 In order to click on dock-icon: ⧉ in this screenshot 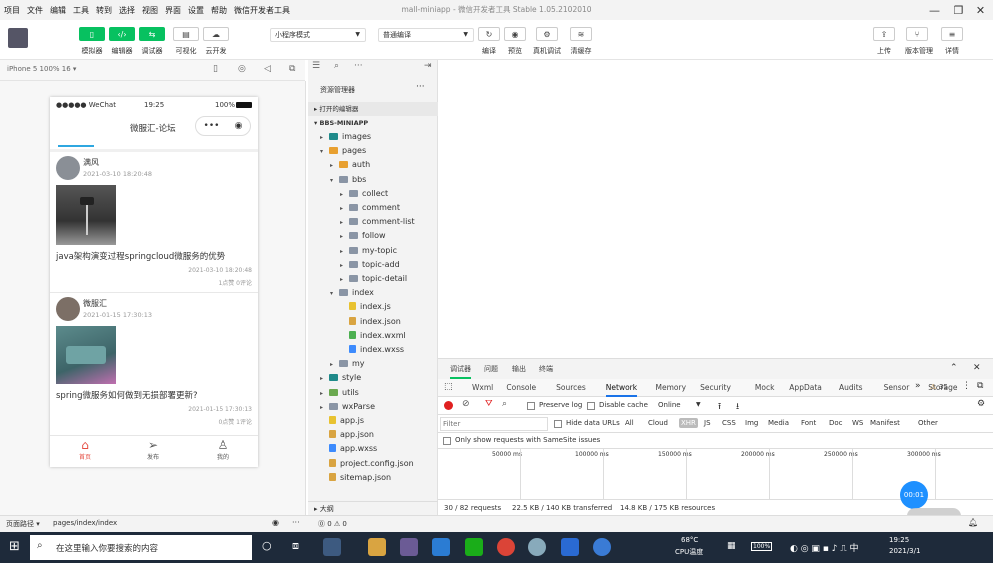, I will do `click(980, 386)`.